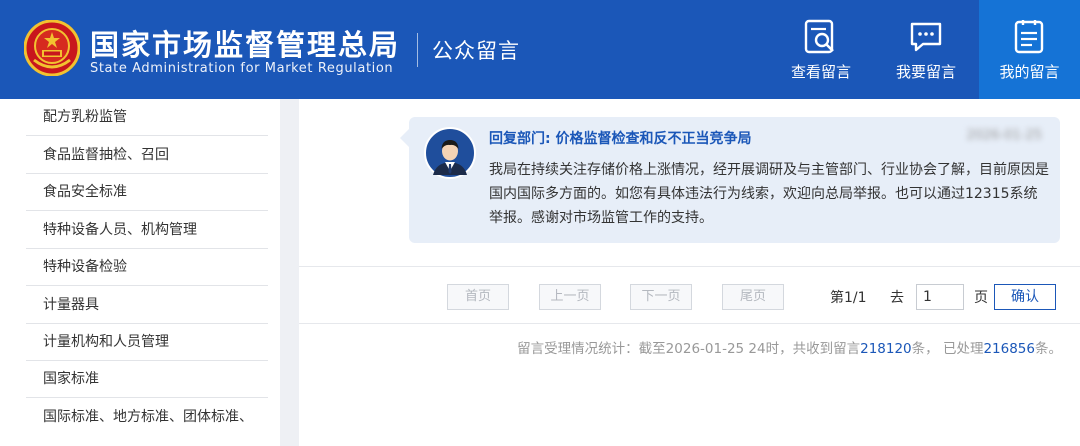 The width and height of the screenshot is (1080, 446). Describe the element at coordinates (1048, 349) in the screenshot. I see `stats-suffix: 条。` at that location.